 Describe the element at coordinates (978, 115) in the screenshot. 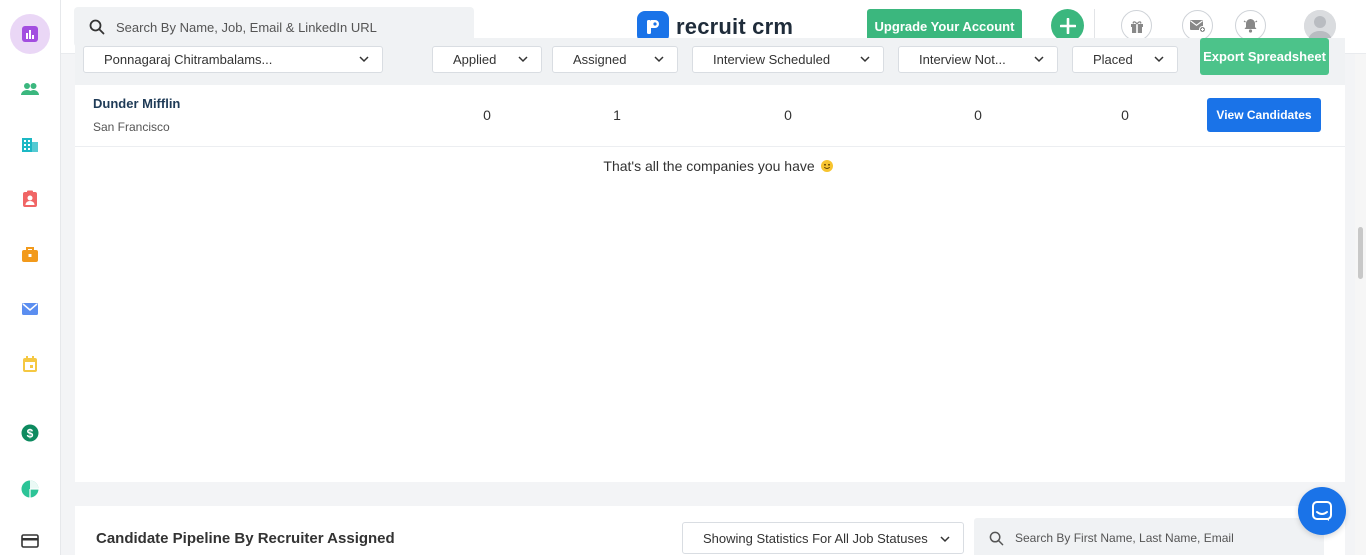

I see `interview-not-count: 0` at that location.